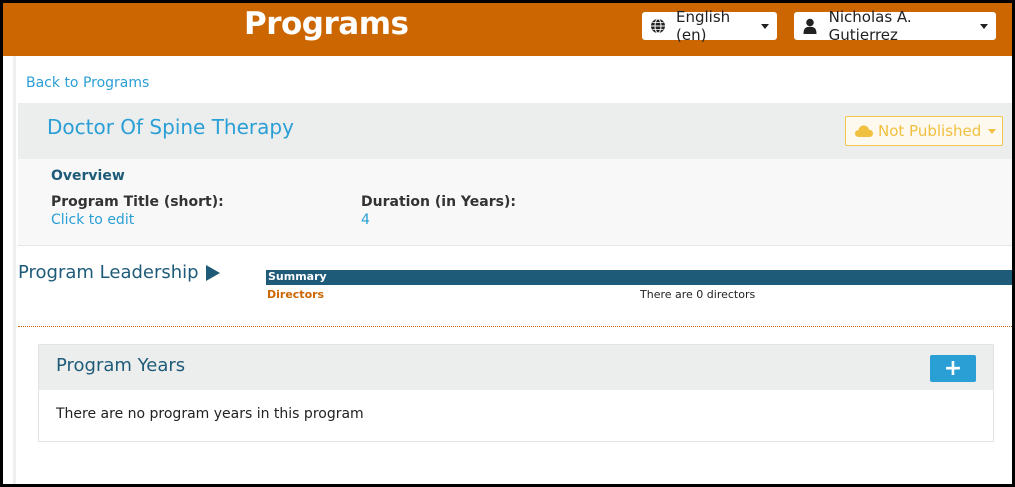 Image resolution: width=1015 pixels, height=487 pixels. I want to click on back-to-programs-link: Back to Programs, so click(87, 83).